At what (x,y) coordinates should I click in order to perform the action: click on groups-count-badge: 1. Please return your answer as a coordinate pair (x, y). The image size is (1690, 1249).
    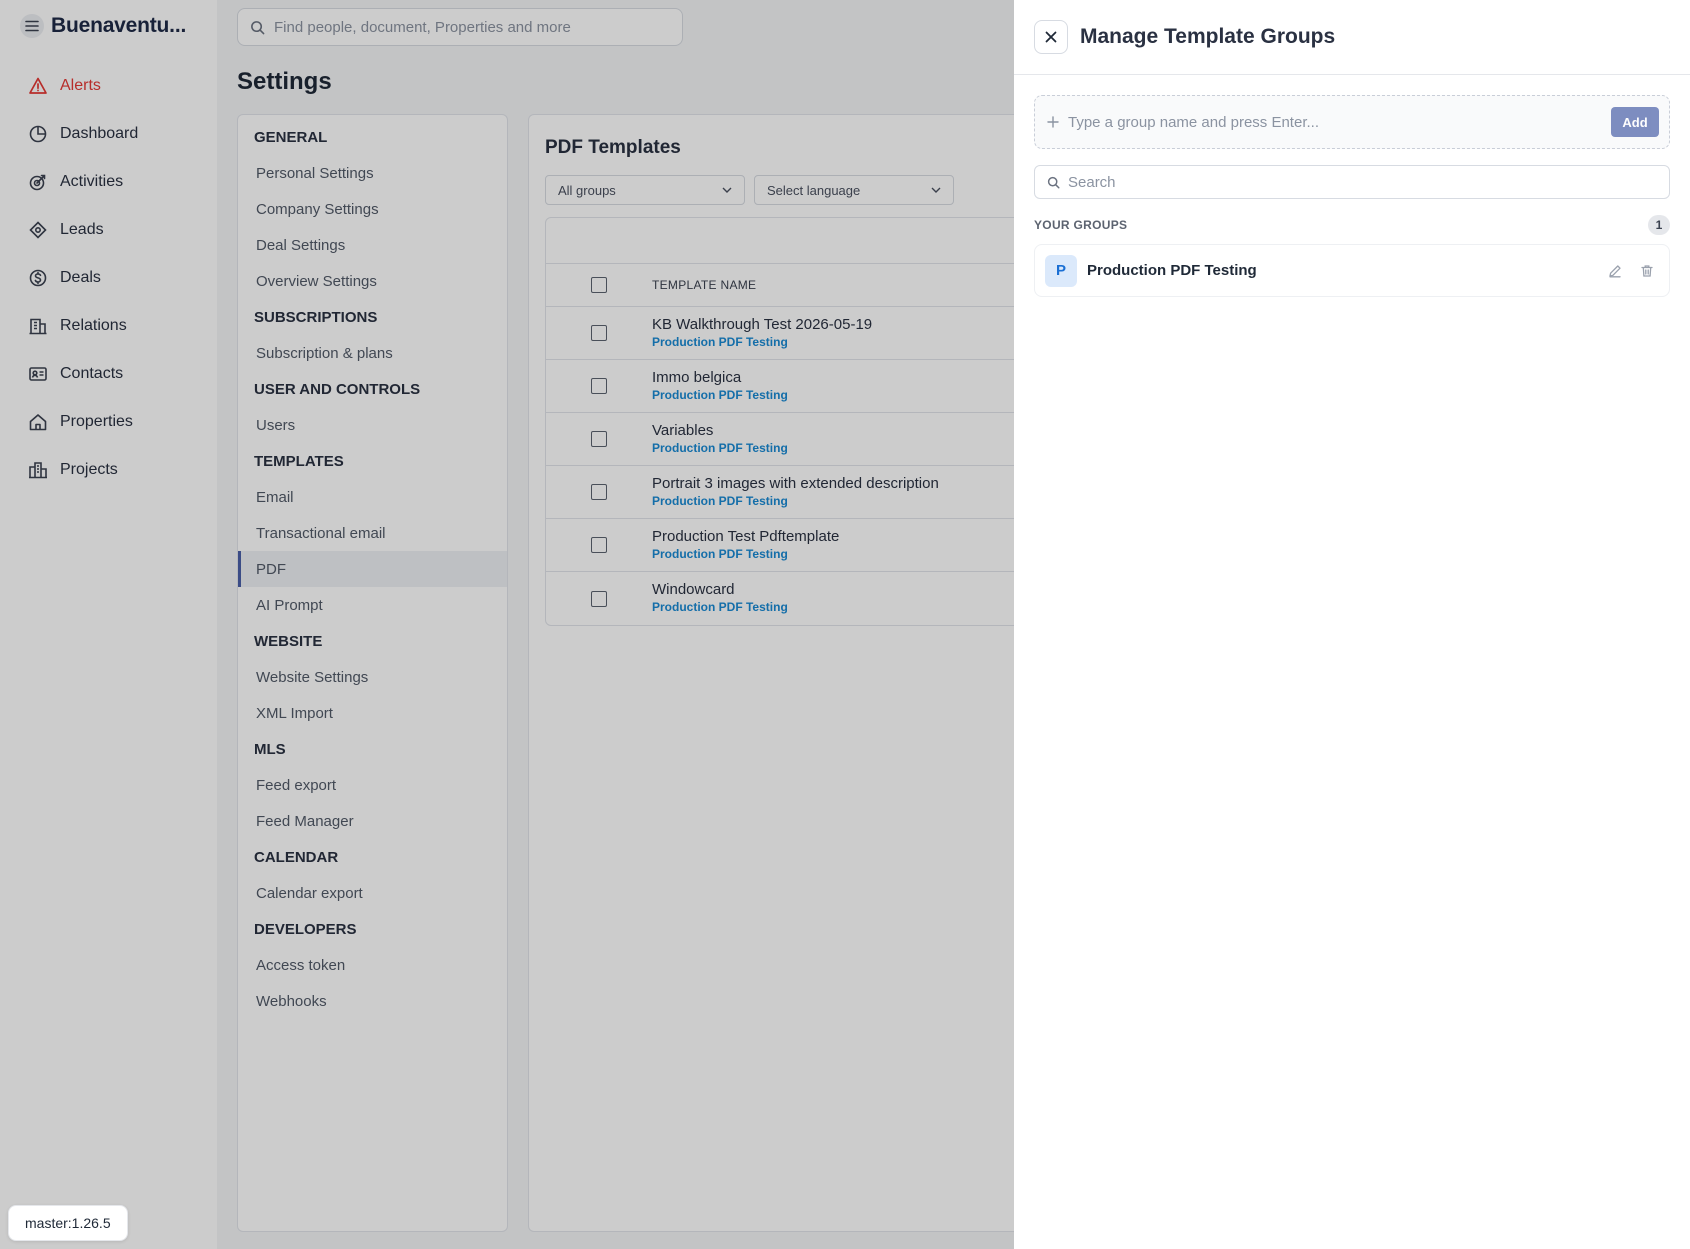
    Looking at the image, I should click on (1659, 225).